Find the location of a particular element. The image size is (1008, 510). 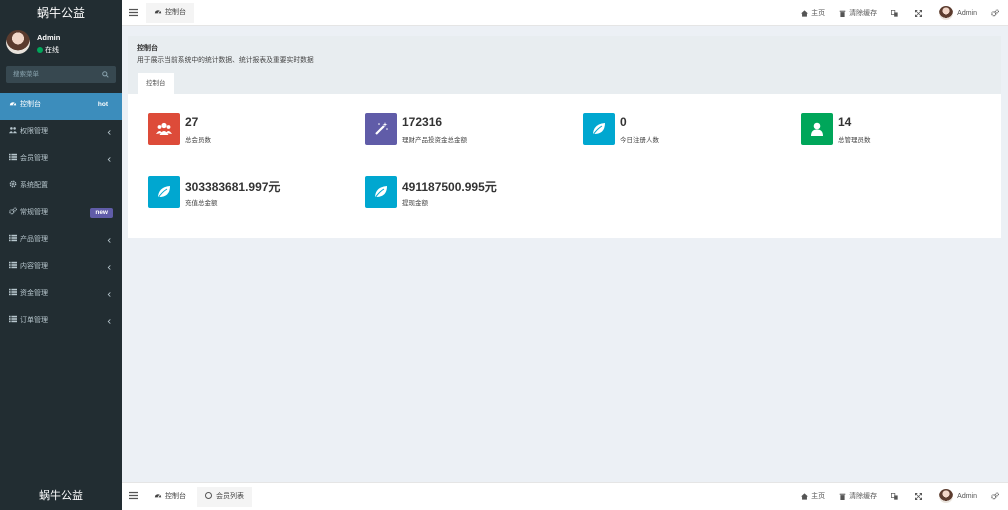

user-menu-label: Admin is located at coordinates (967, 13).